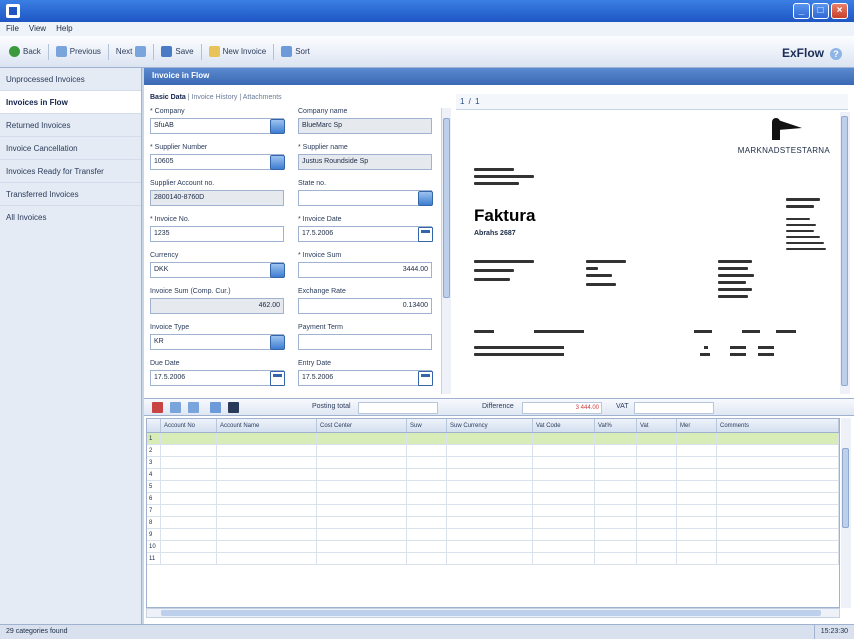 This screenshot has width=854, height=639. Describe the element at coordinates (365, 234) in the screenshot. I see `invoice-date-input: 17.5.2006` at that location.